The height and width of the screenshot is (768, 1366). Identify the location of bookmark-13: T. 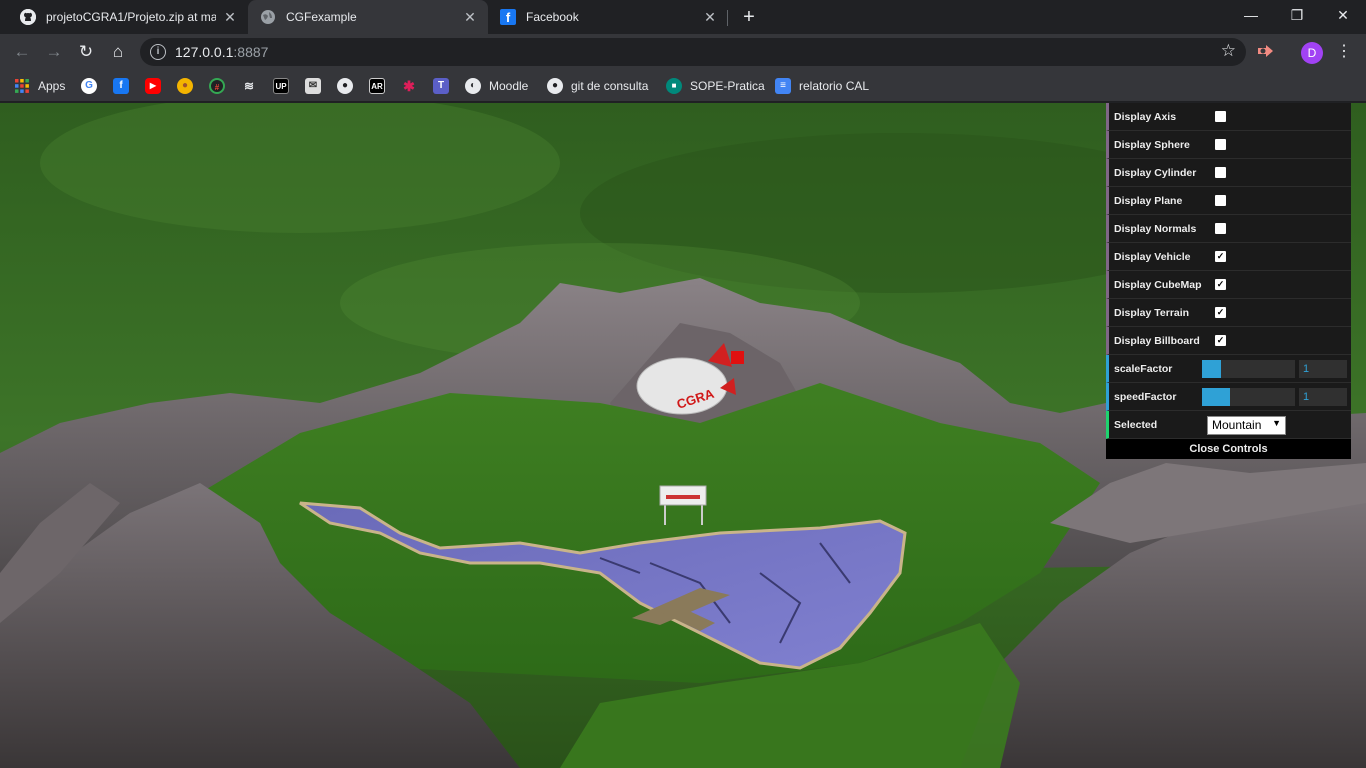
(441, 86).